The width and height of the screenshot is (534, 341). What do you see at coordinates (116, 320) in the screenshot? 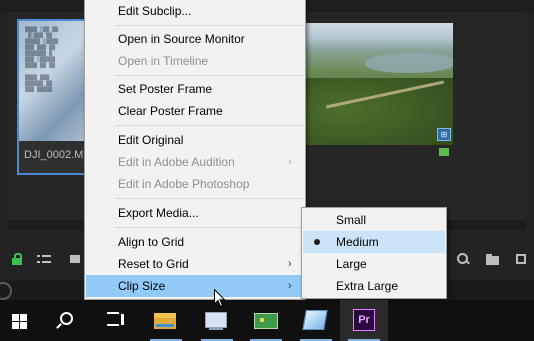
I see `task-view-icon` at bounding box center [116, 320].